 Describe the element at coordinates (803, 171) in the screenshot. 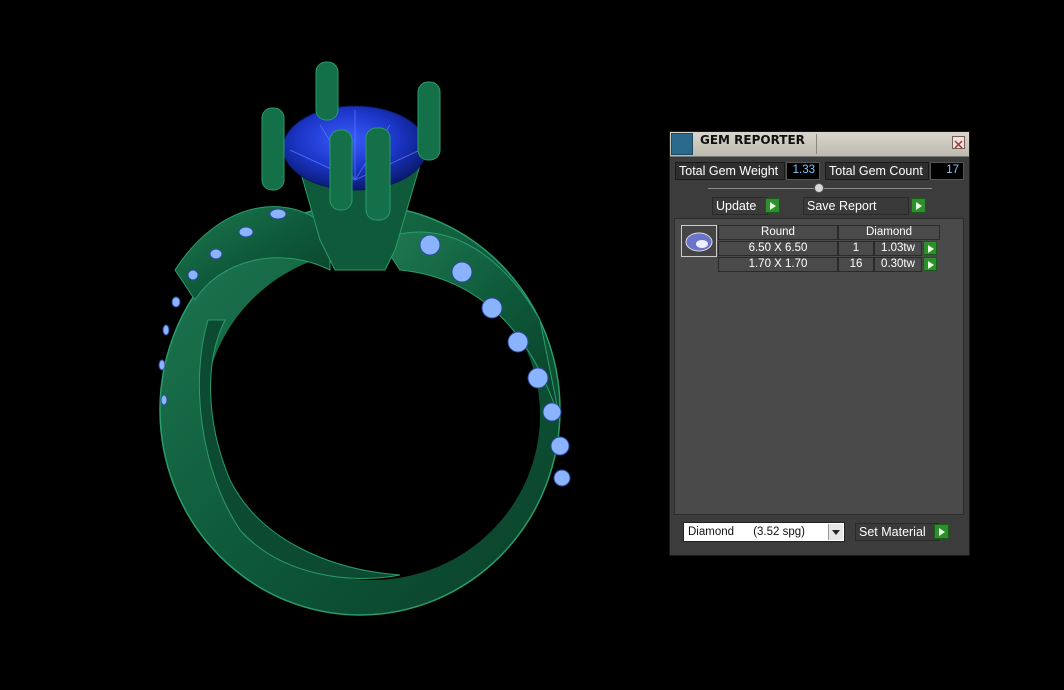

I see `total-gem-weight-value: 1.33` at that location.